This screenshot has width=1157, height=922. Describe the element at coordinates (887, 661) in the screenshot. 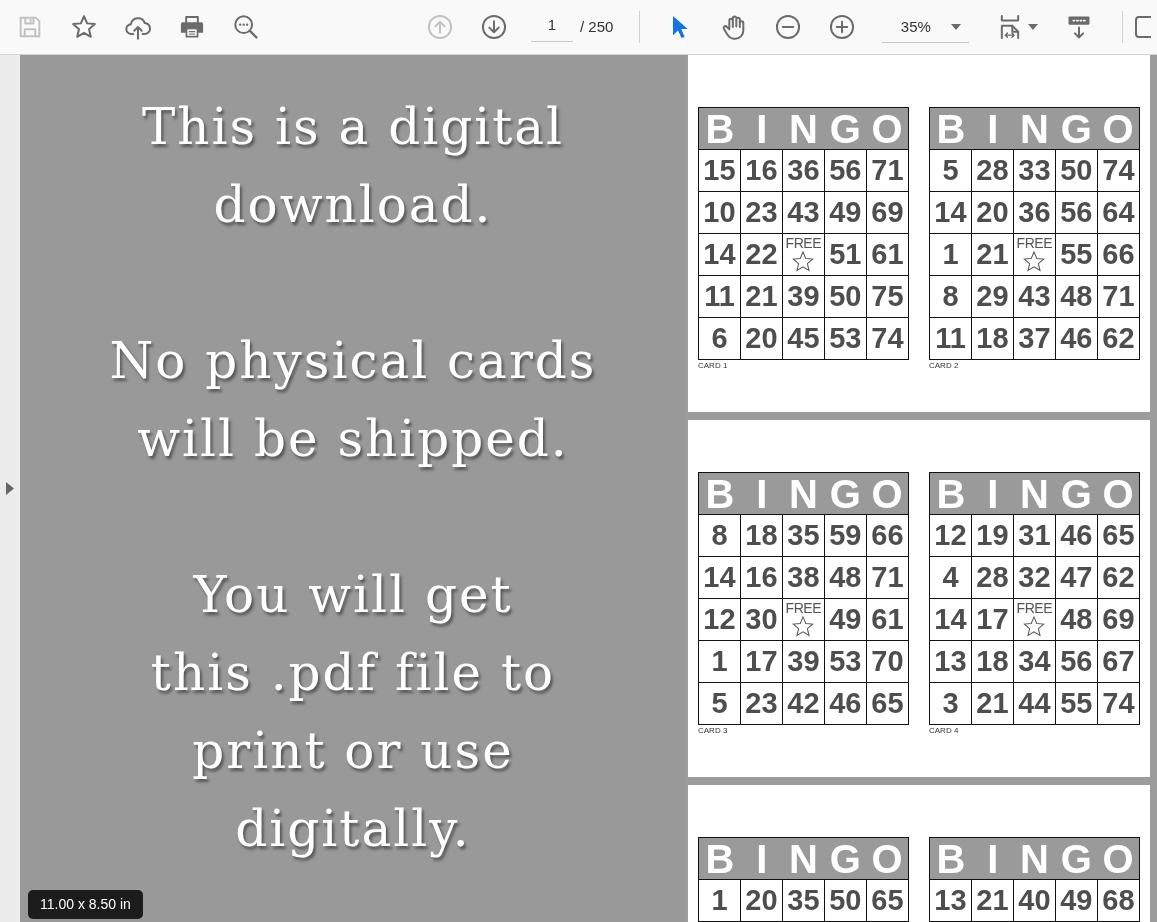

I see `bingo-cell: 70` at that location.